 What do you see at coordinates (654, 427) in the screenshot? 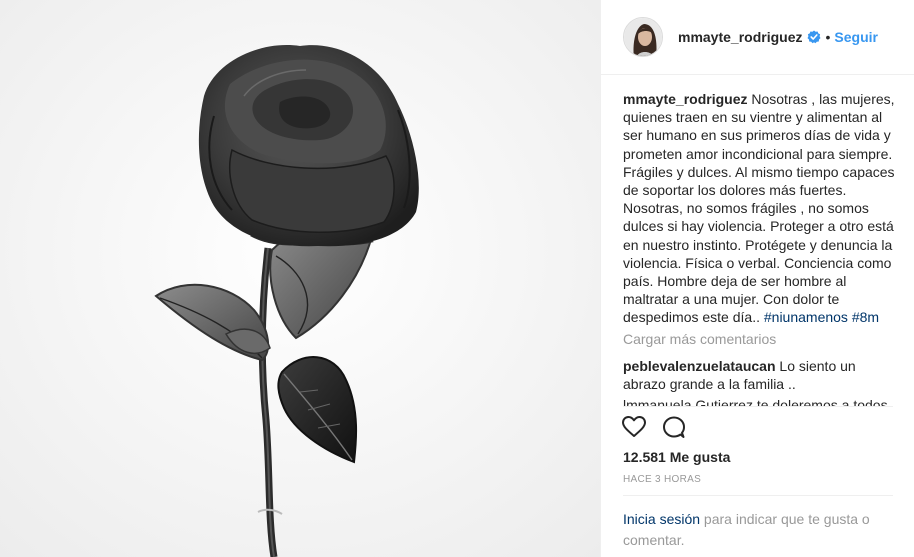
I see `post-actions` at bounding box center [654, 427].